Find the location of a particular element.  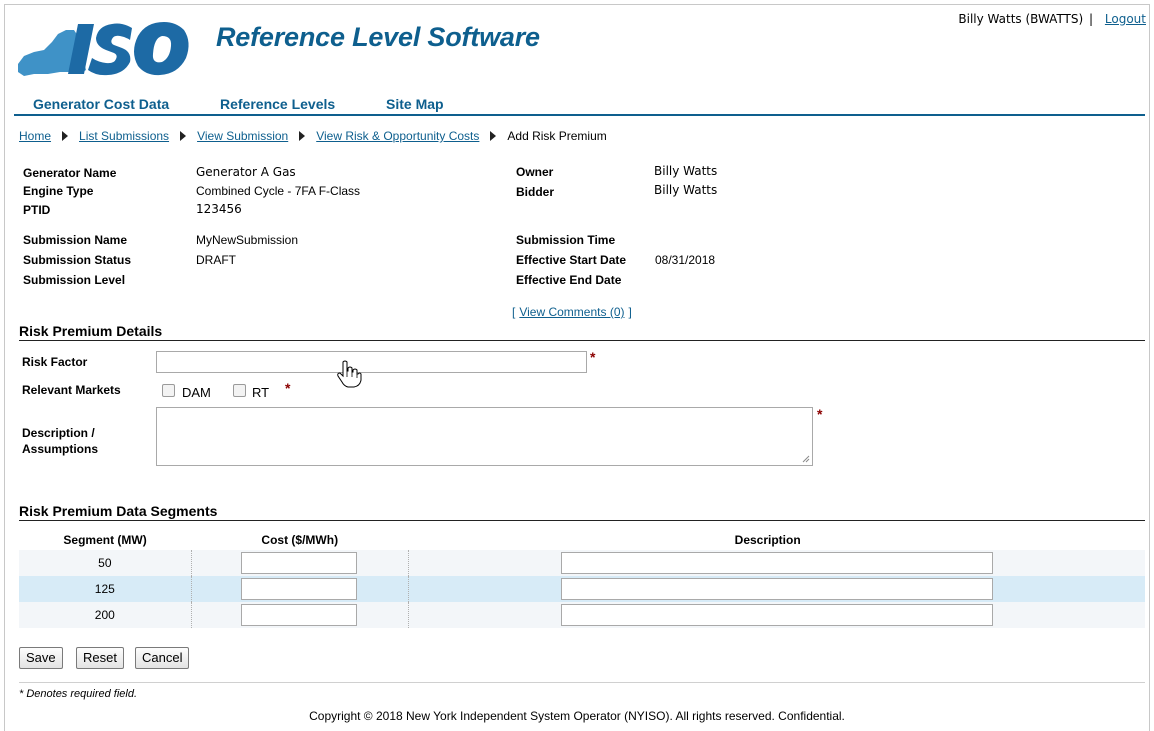

effective-start-value: 08/31/2018 is located at coordinates (685, 260).